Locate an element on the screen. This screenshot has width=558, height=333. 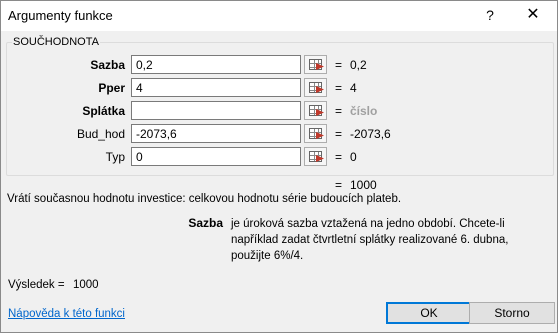
ref-select-bud-hod-button is located at coordinates (315, 133).